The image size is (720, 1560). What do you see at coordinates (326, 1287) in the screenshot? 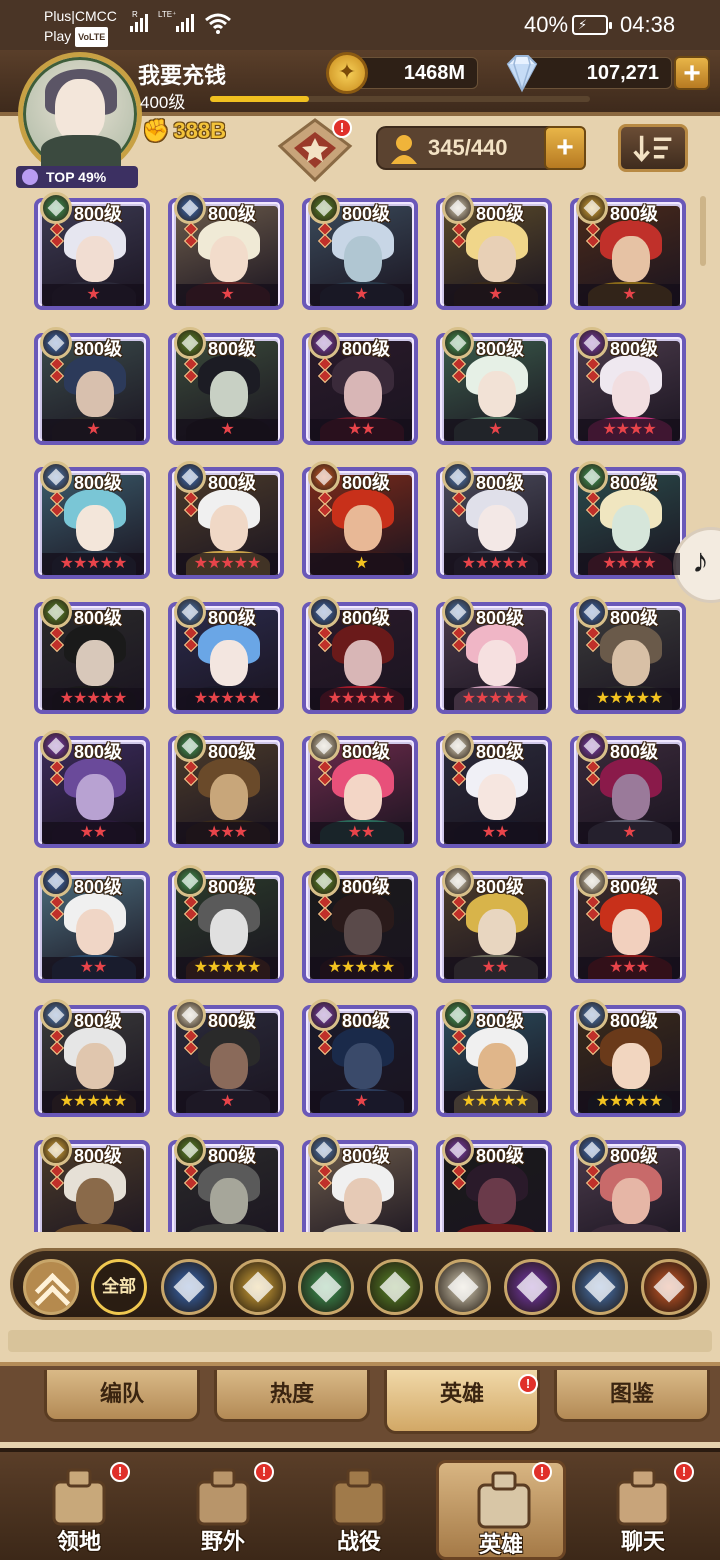
I see `filter-wilder-icon` at bounding box center [326, 1287].